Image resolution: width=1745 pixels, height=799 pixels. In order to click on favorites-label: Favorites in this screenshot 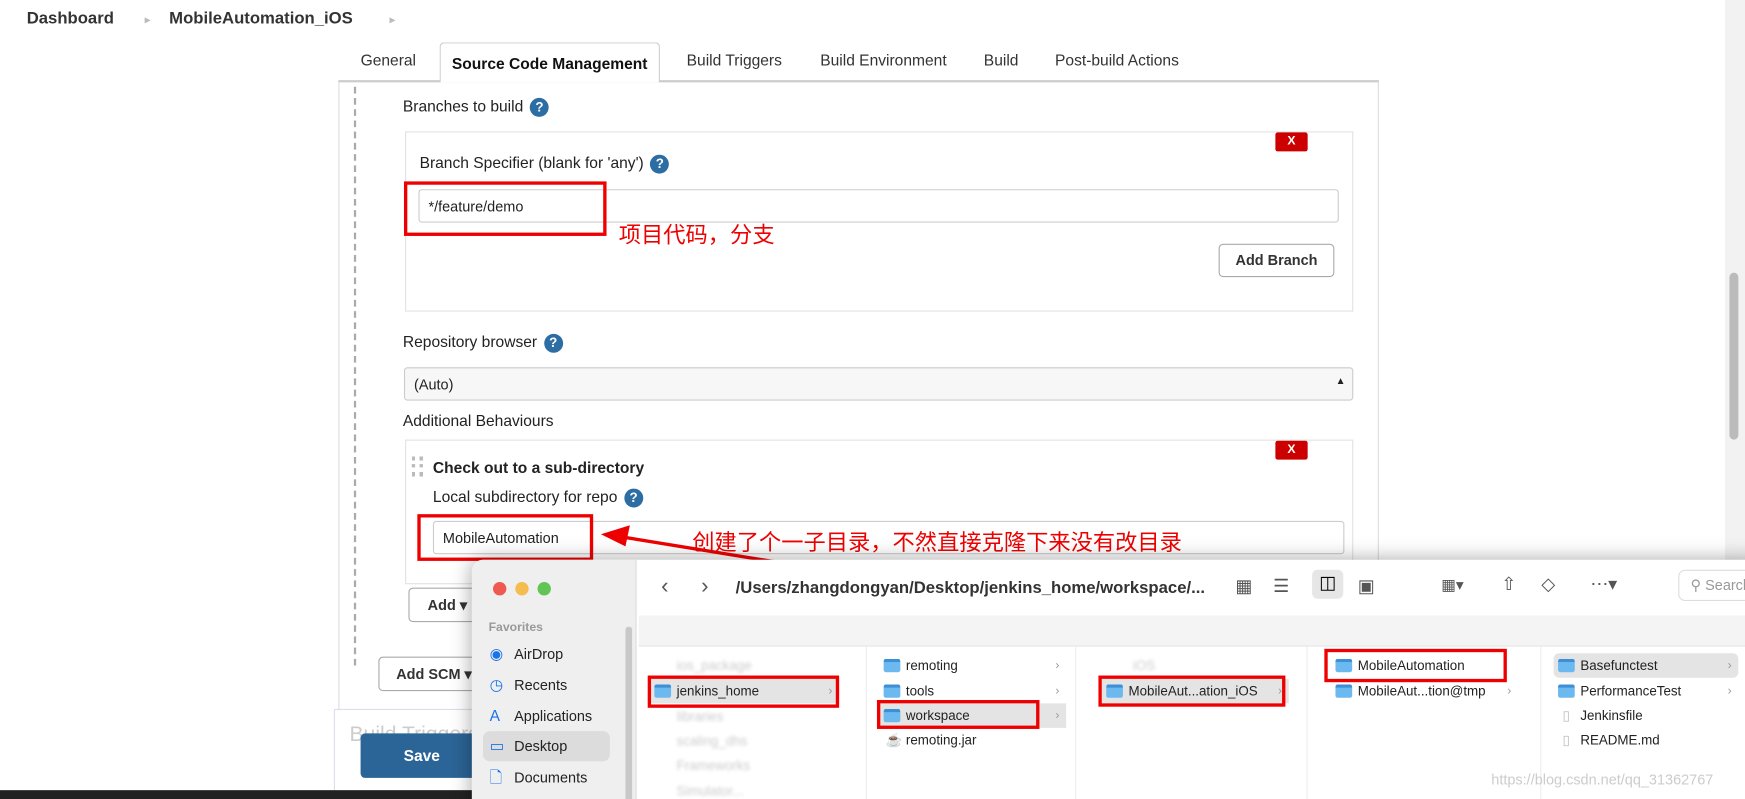, I will do `click(516, 627)`.